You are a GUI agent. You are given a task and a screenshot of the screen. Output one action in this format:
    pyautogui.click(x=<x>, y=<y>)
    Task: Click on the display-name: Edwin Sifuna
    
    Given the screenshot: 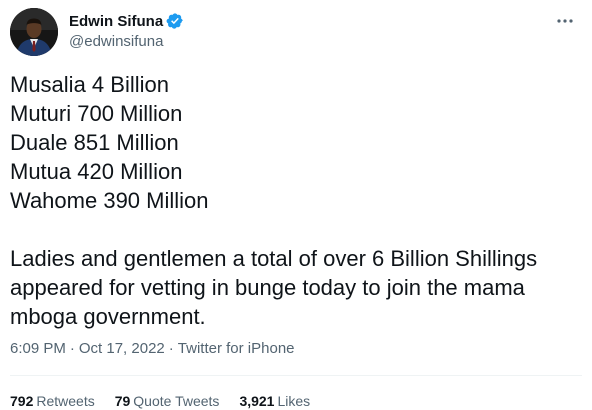 What is the action you would take?
    pyautogui.click(x=116, y=21)
    